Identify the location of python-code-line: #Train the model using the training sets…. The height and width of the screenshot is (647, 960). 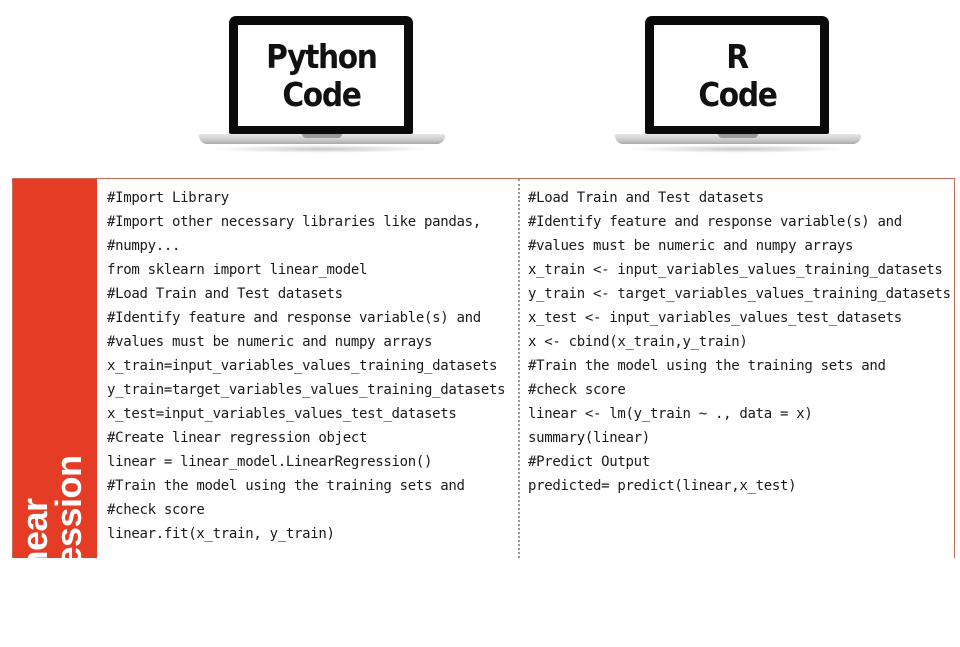
(286, 486).